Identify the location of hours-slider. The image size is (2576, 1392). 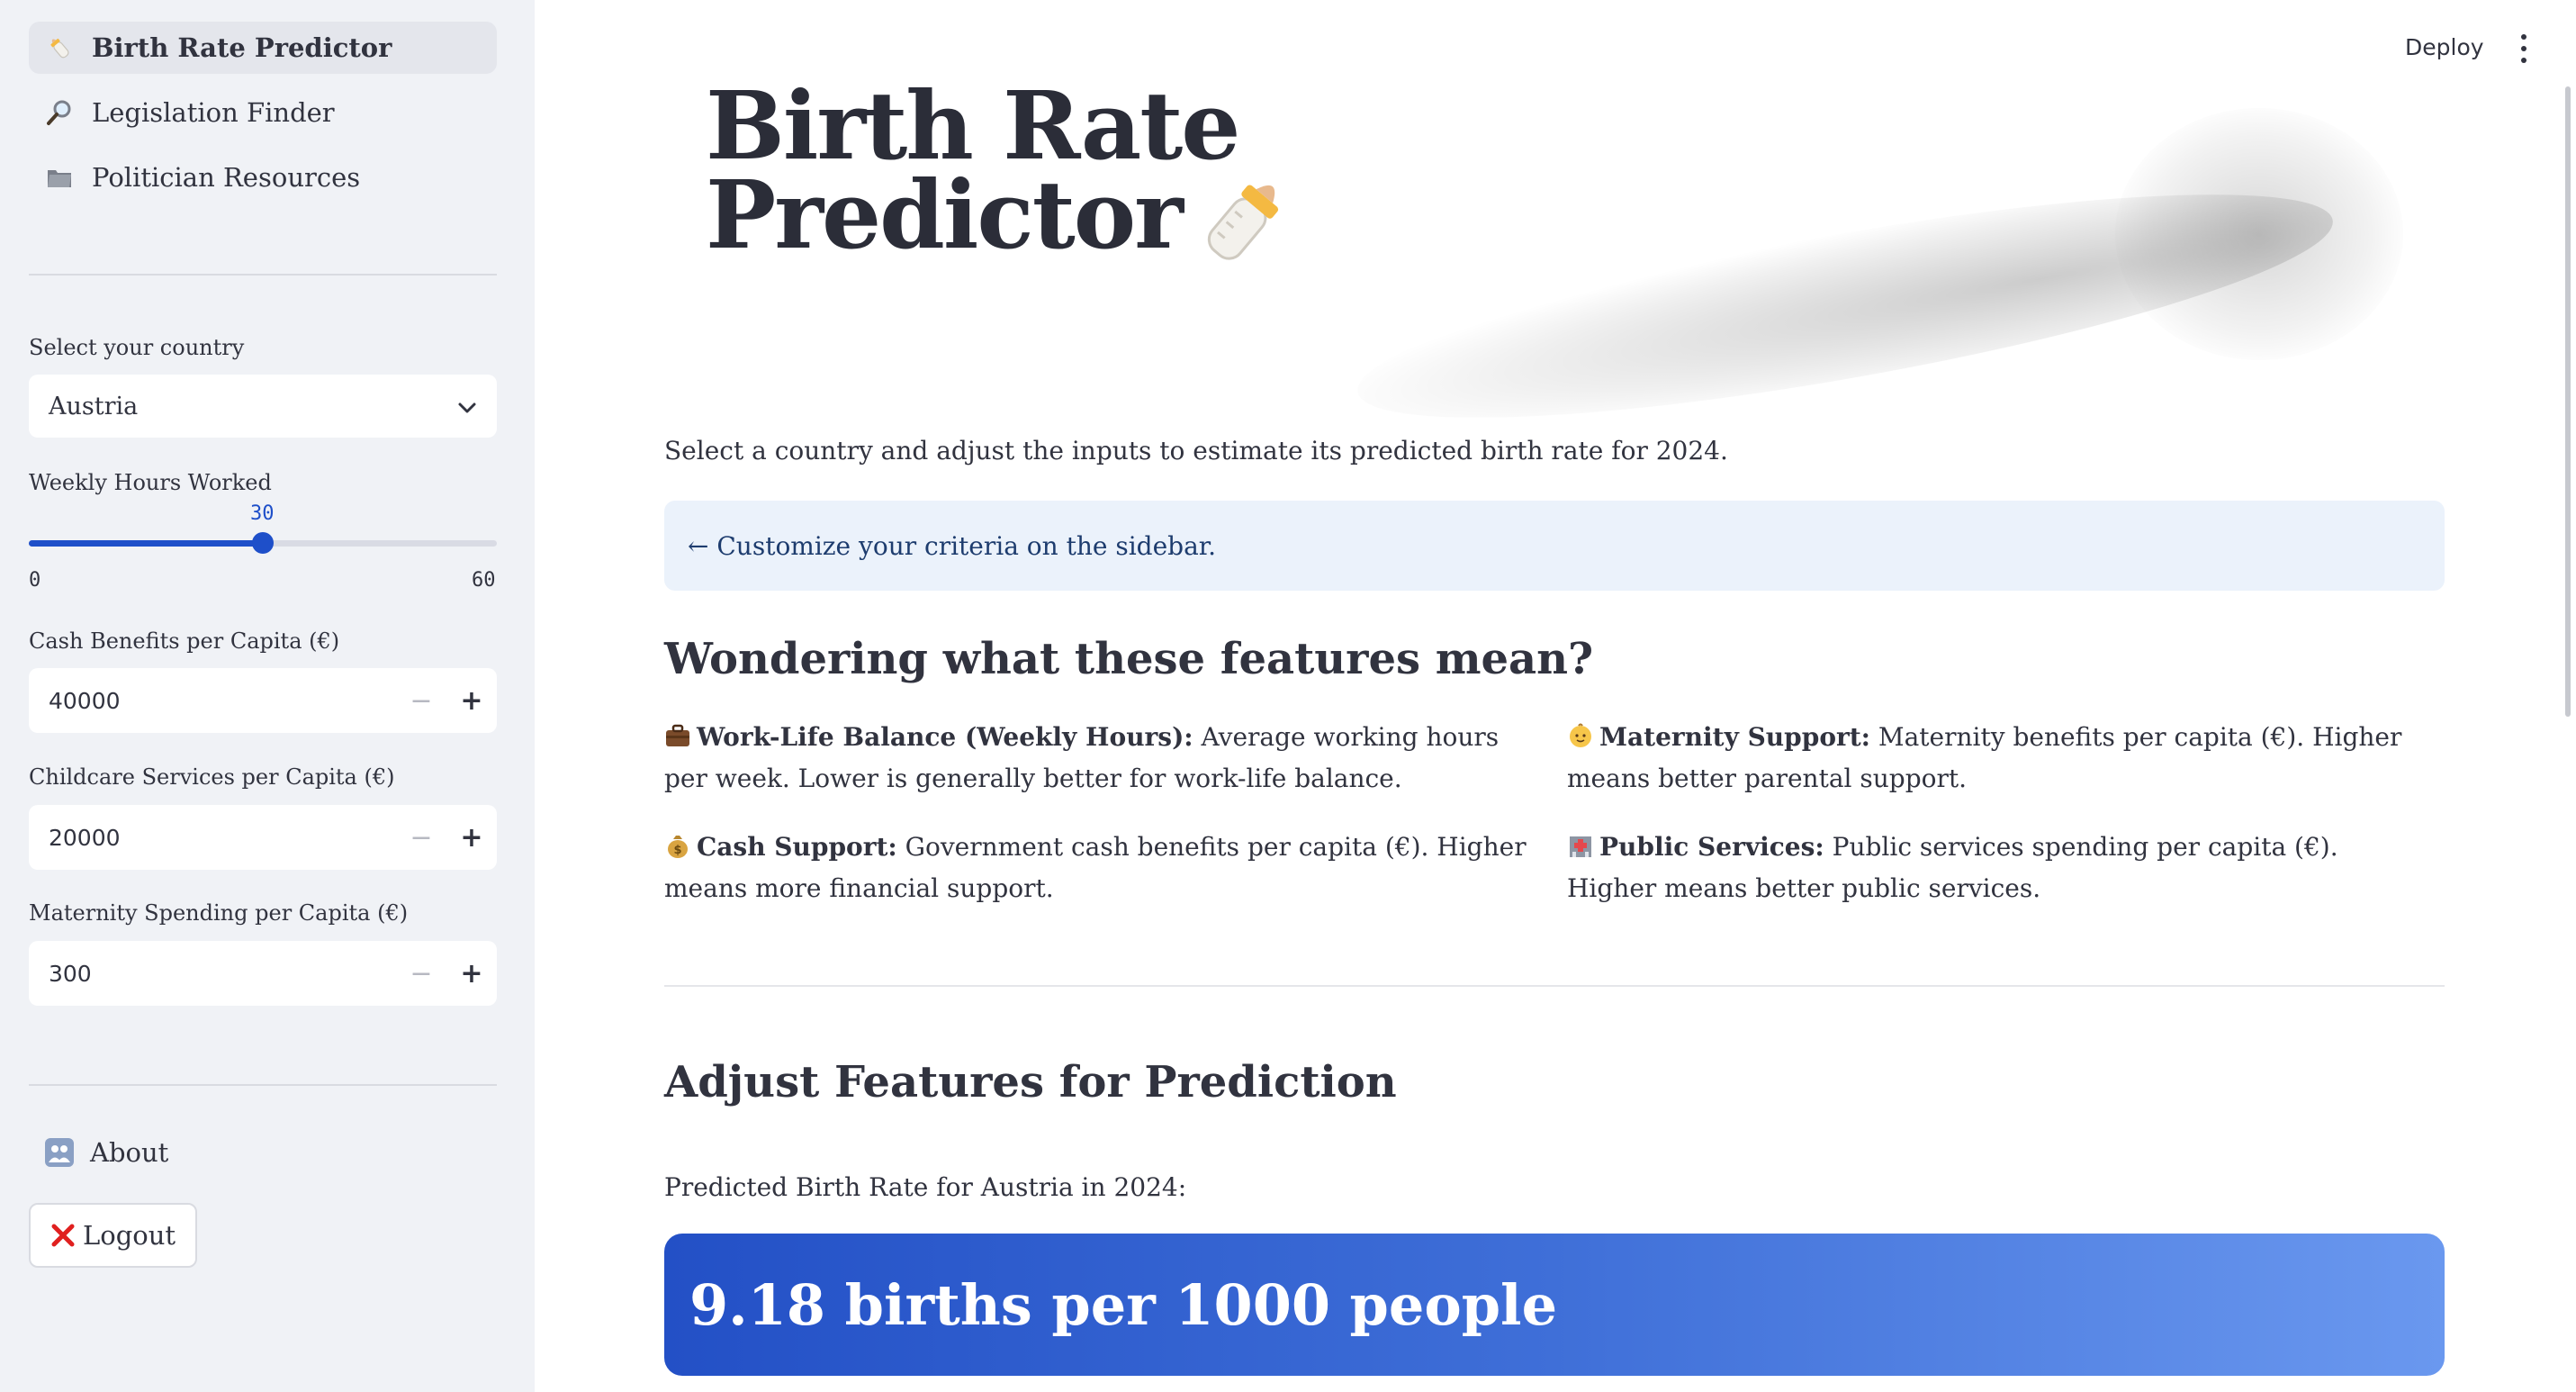
(263, 543).